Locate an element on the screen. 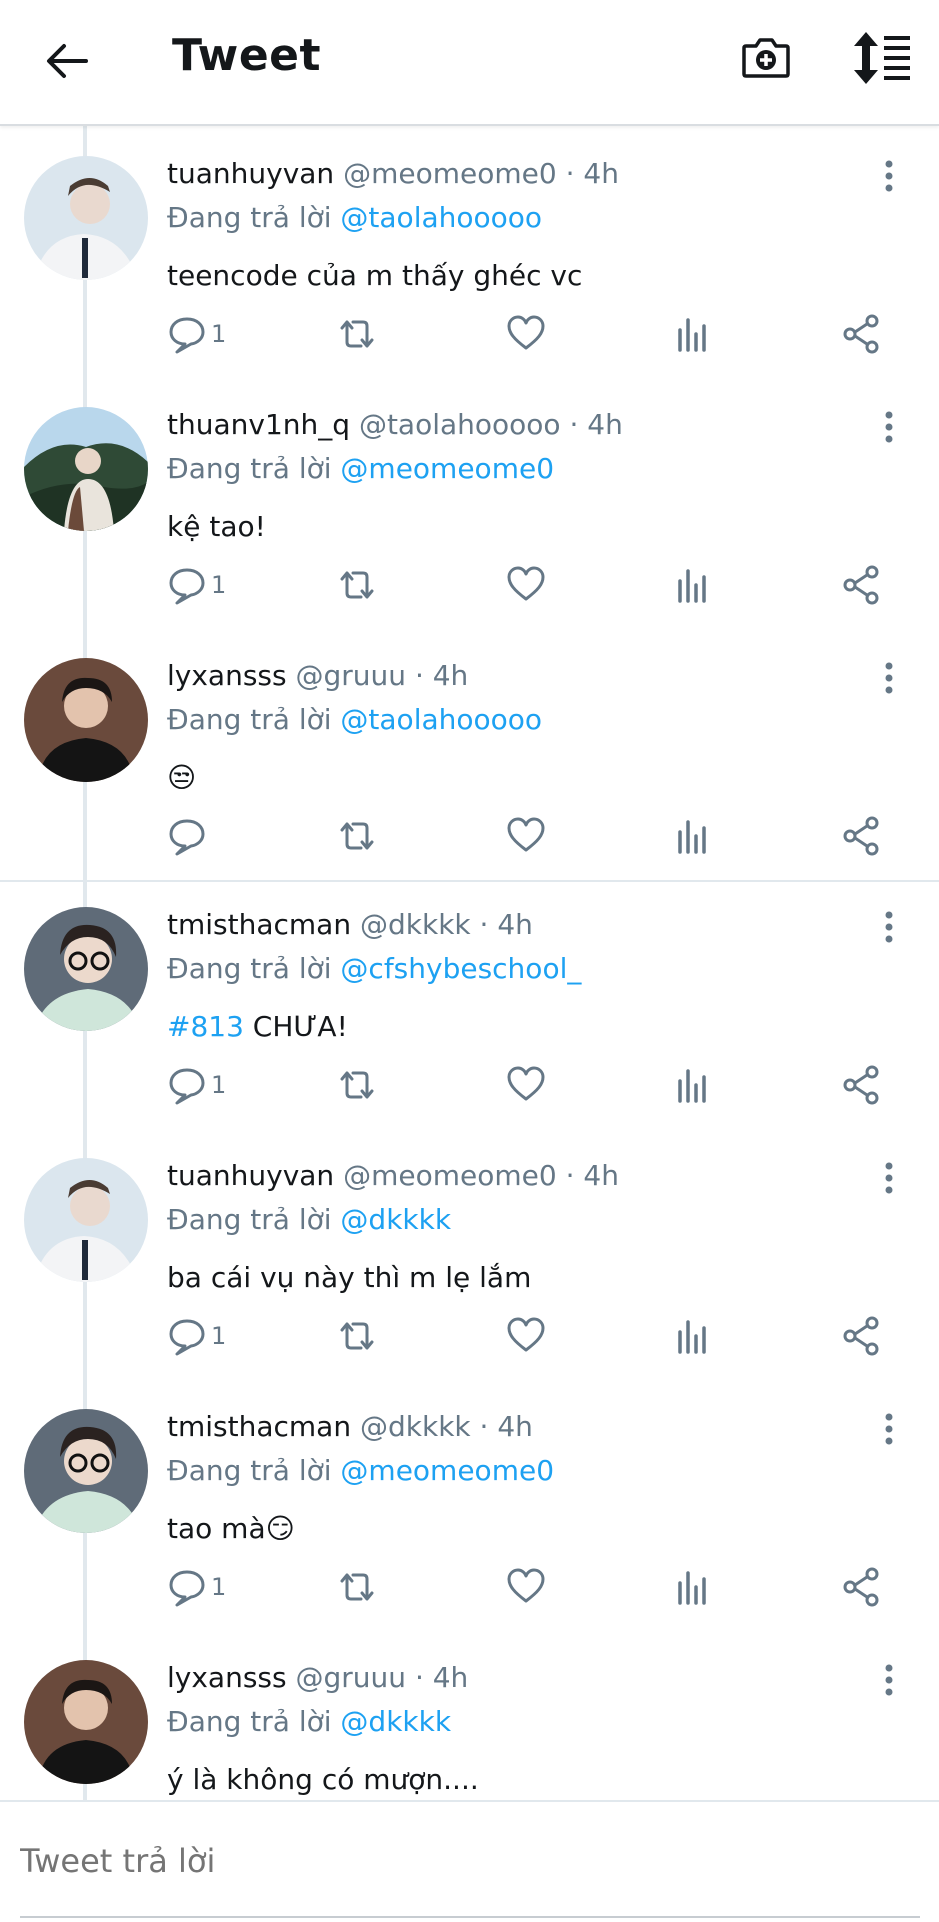  replying-to: Đang trả lời @taolahooooo is located at coordinates (354, 218).